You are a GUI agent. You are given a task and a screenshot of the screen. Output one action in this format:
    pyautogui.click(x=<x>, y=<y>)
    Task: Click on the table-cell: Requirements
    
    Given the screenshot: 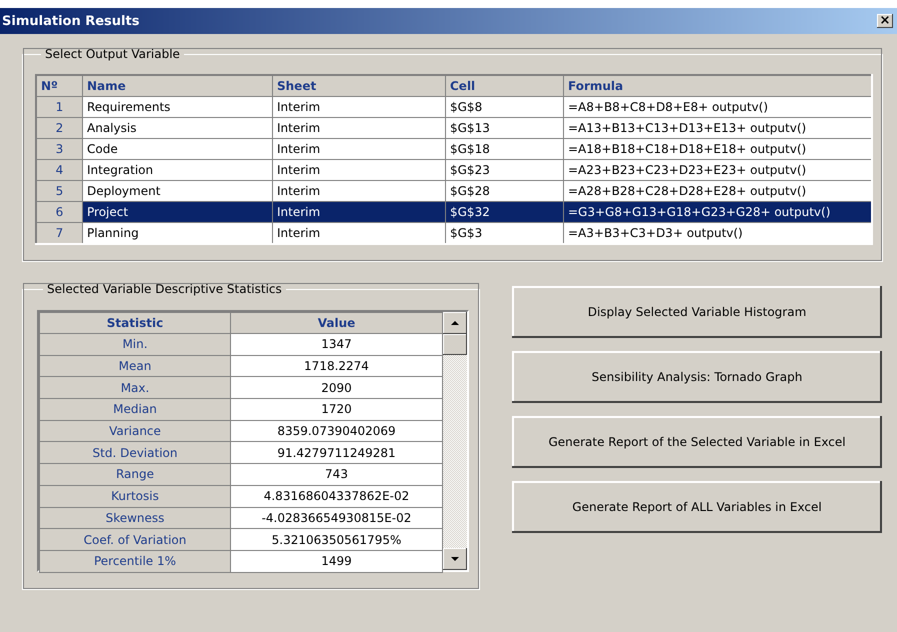 What is the action you would take?
    pyautogui.click(x=177, y=107)
    